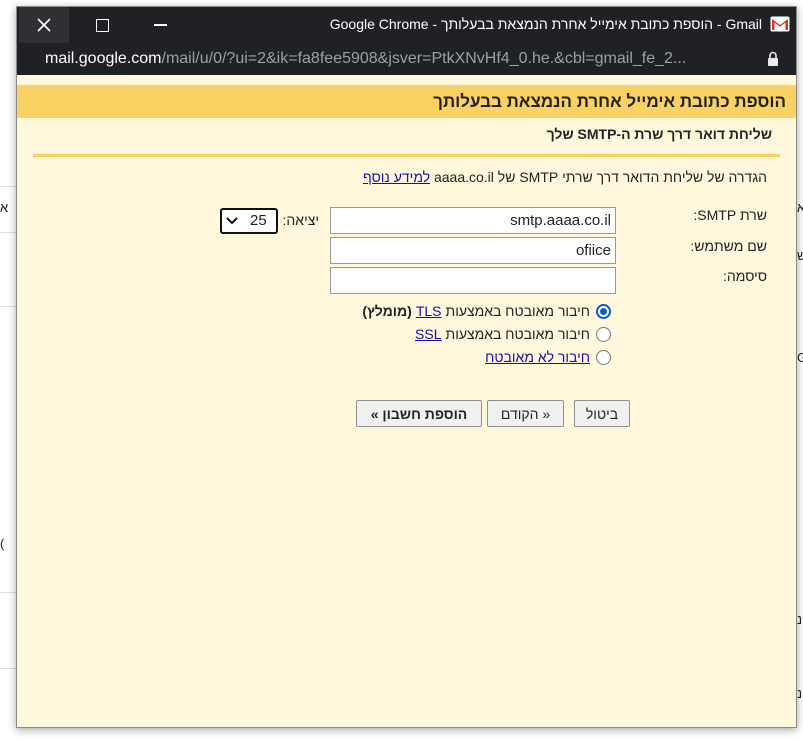 This screenshot has height=738, width=803. Describe the element at coordinates (406, 155) in the screenshot. I see `divider` at that location.